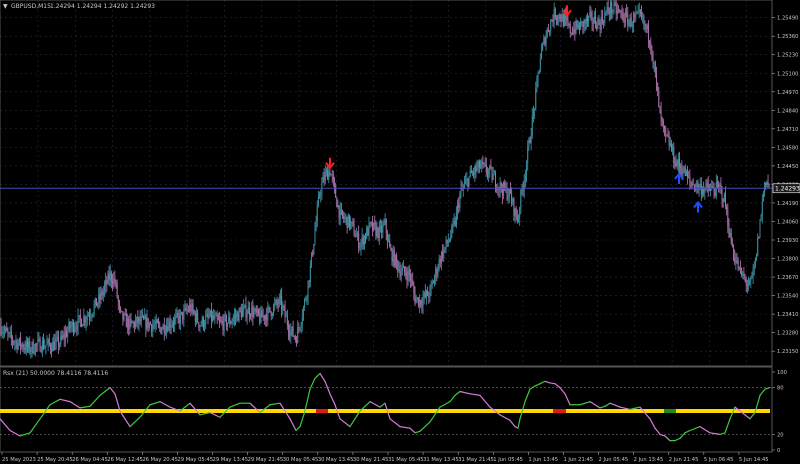  I want to click on price-label: 1.23670, so click(787, 278).